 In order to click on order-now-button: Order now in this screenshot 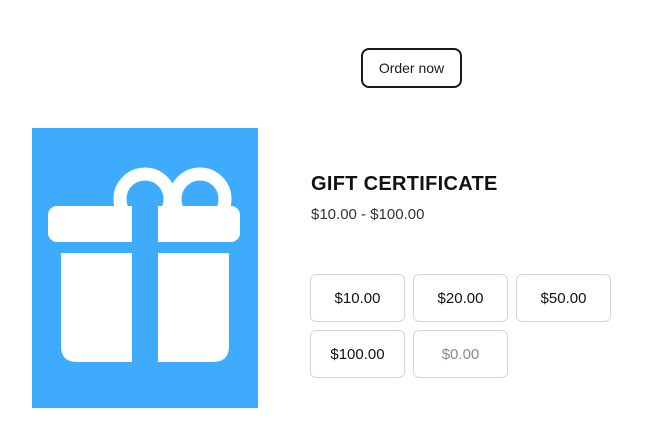, I will do `click(411, 68)`.